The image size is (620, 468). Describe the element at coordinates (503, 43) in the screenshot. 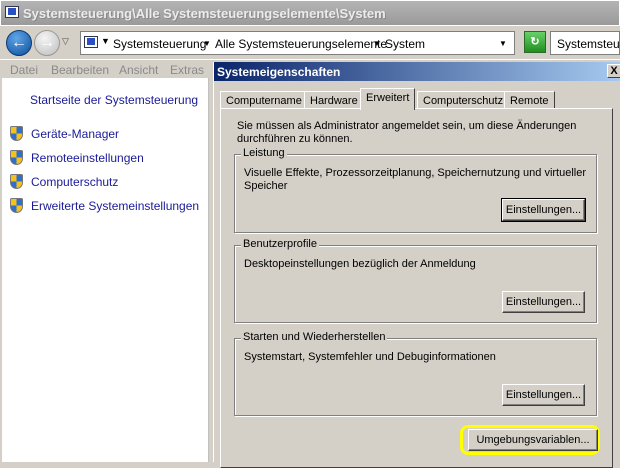

I see `address-dropdown-icon: ▼` at that location.